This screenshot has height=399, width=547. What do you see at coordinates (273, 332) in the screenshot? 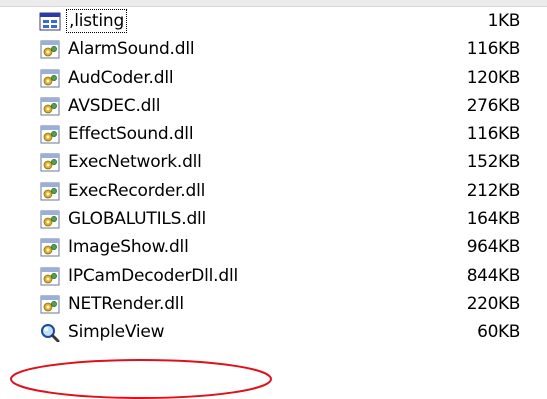
I see `file-row-simpleview: SimpleView 60KB` at bounding box center [273, 332].